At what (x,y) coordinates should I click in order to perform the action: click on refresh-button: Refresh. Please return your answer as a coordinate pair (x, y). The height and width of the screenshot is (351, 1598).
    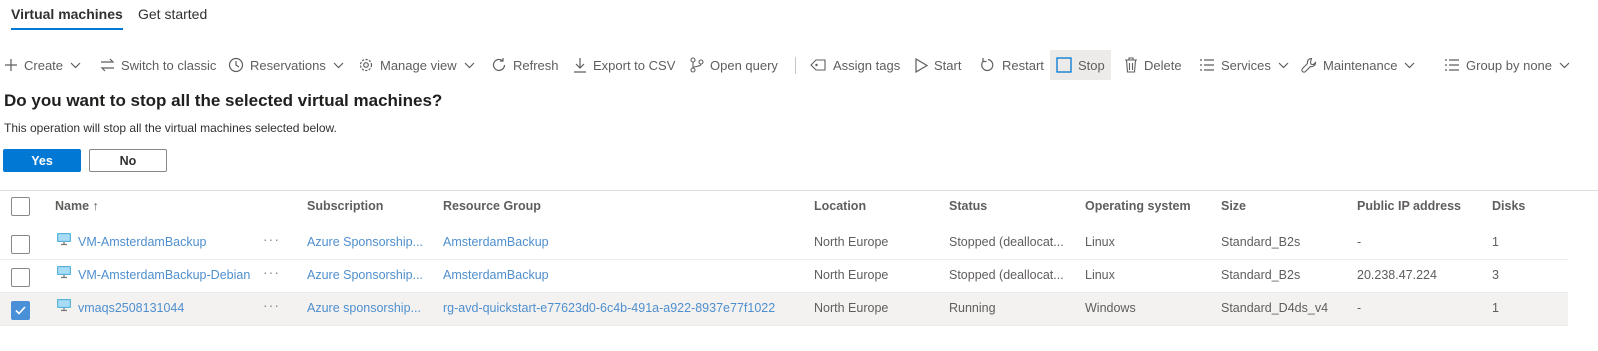
    Looking at the image, I should click on (525, 65).